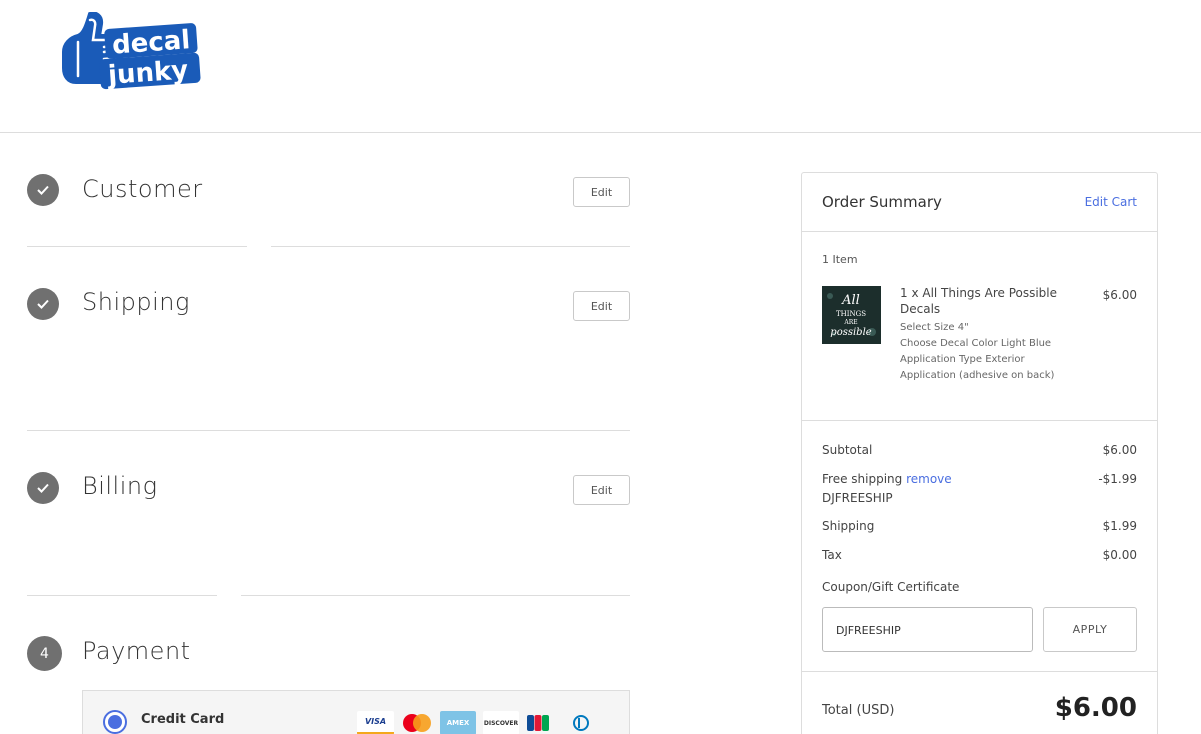 The image size is (1201, 734). I want to click on remove-discount-link: remove, so click(929, 479).